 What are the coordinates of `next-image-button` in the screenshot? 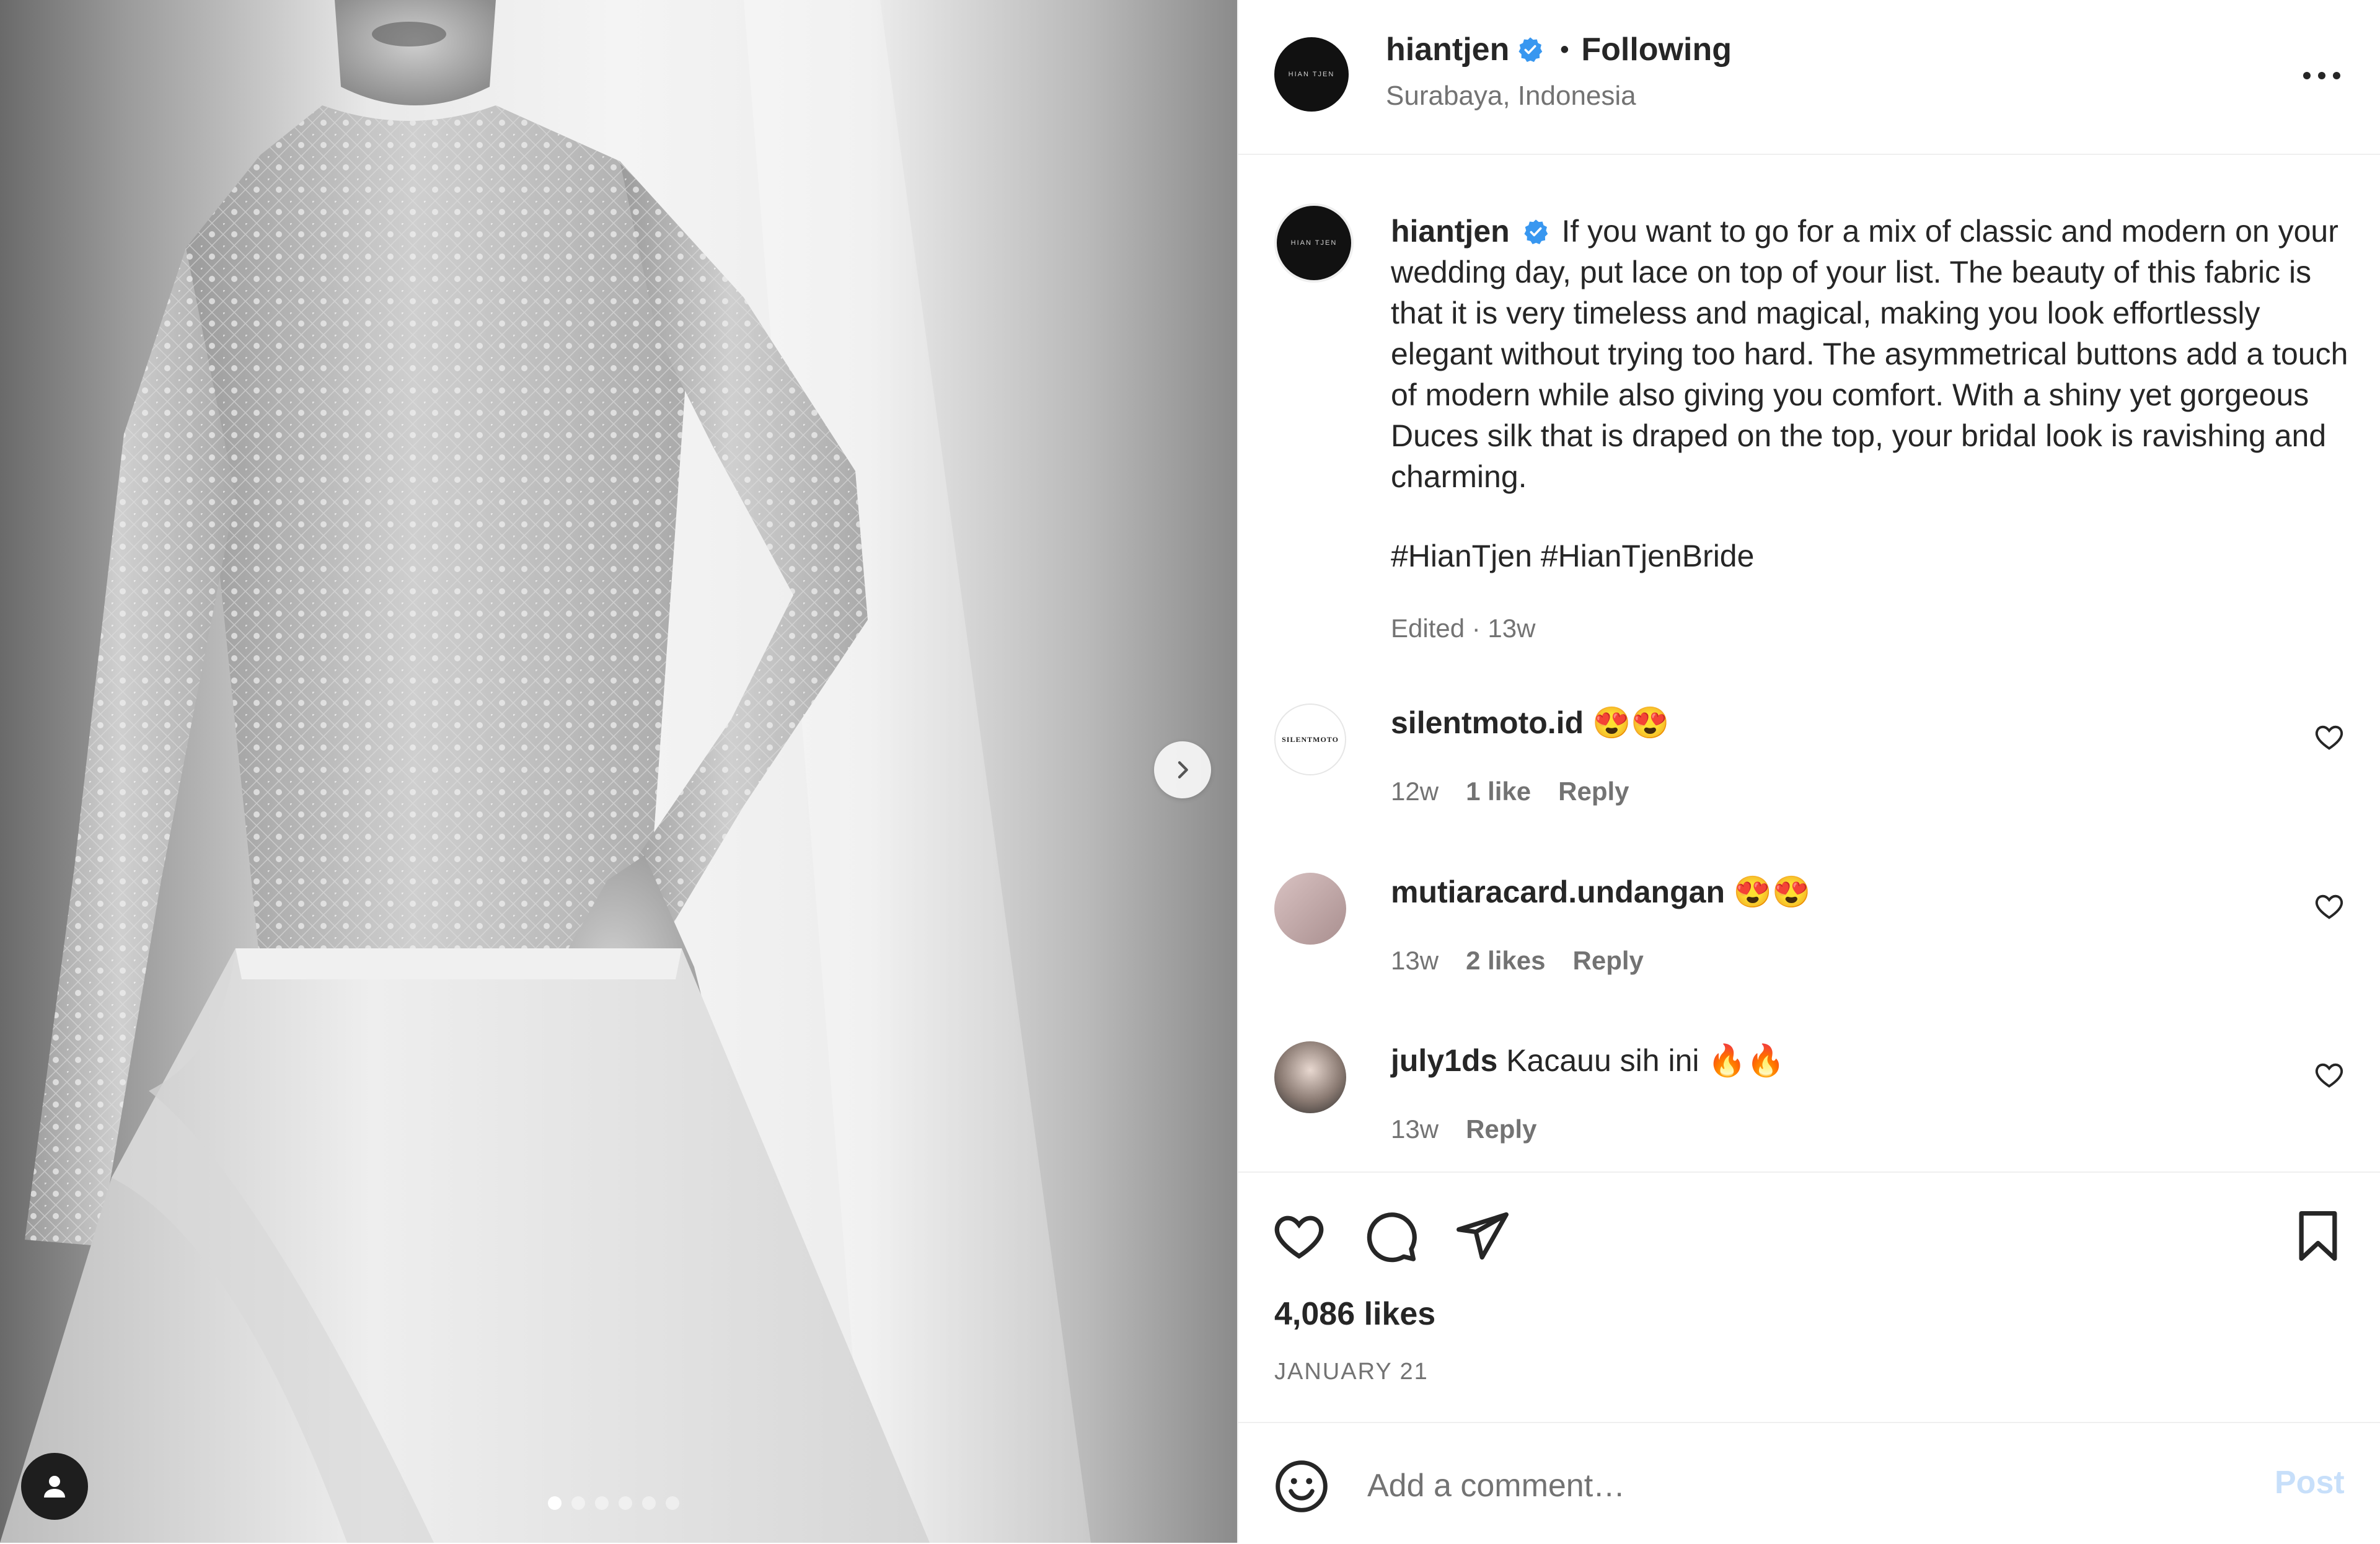 It's located at (1182, 769).